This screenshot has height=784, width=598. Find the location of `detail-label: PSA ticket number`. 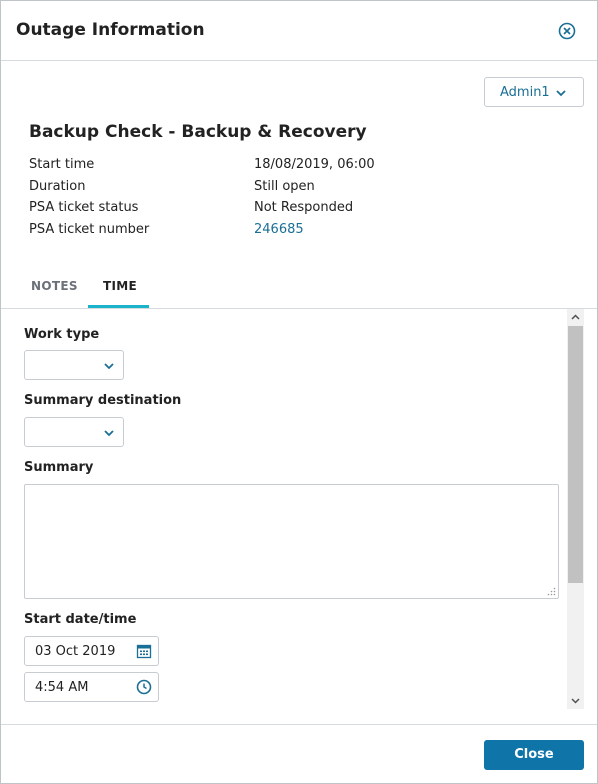

detail-label: PSA ticket number is located at coordinates (89, 229).